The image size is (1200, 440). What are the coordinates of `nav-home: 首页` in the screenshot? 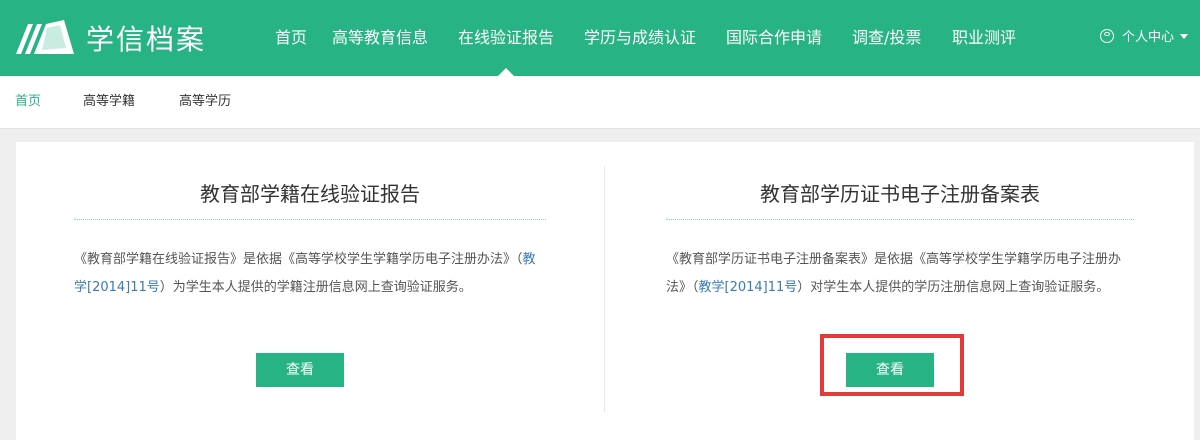 It's located at (291, 38).